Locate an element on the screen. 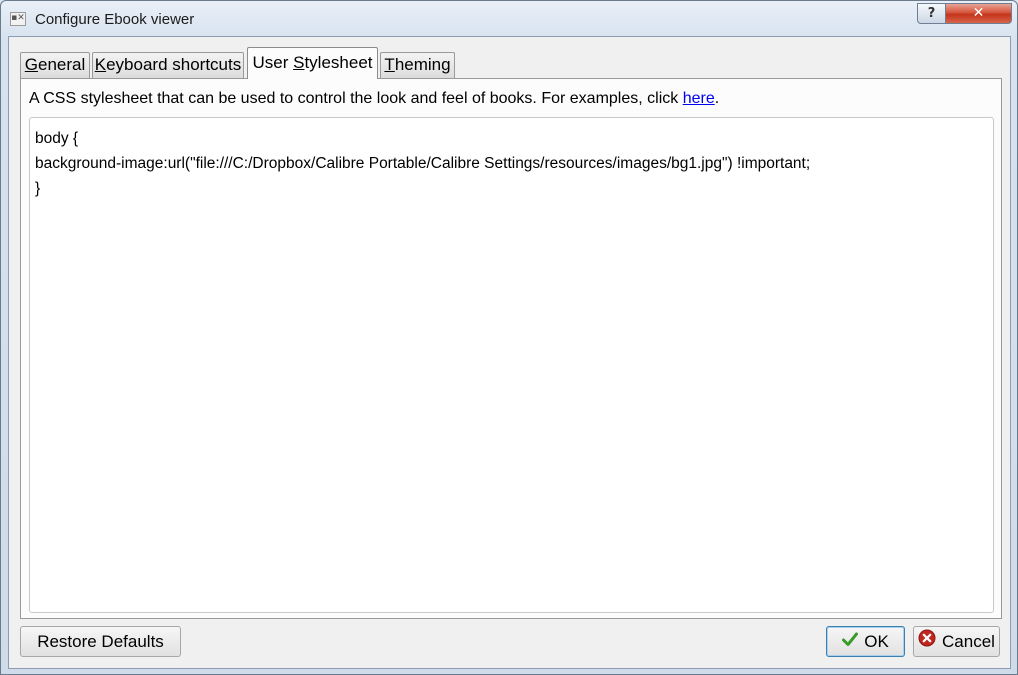  tab-mnemonic: T is located at coordinates (389, 64).